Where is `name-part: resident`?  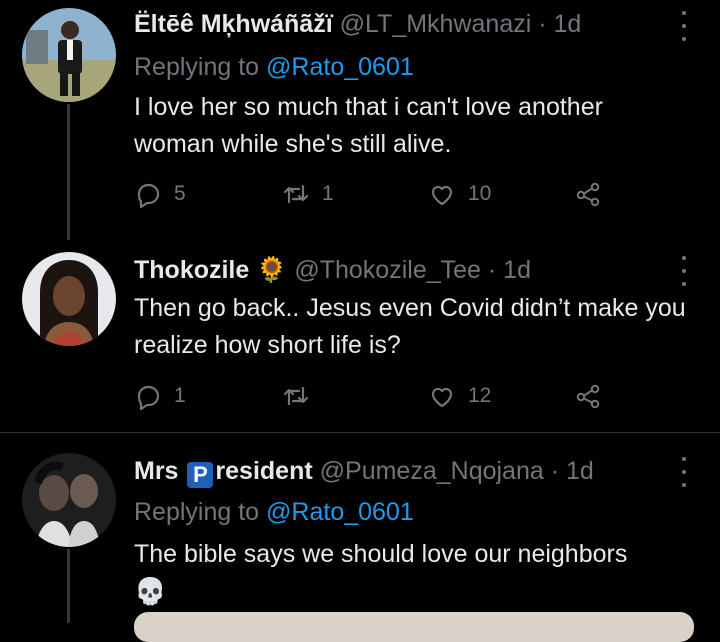
name-part: resident is located at coordinates (264, 471).